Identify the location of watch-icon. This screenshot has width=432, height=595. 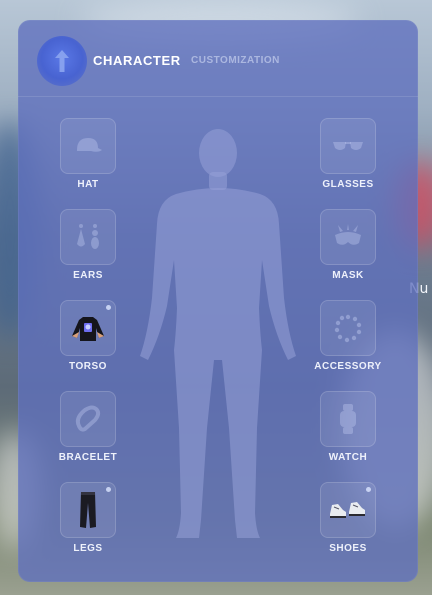
(348, 419).